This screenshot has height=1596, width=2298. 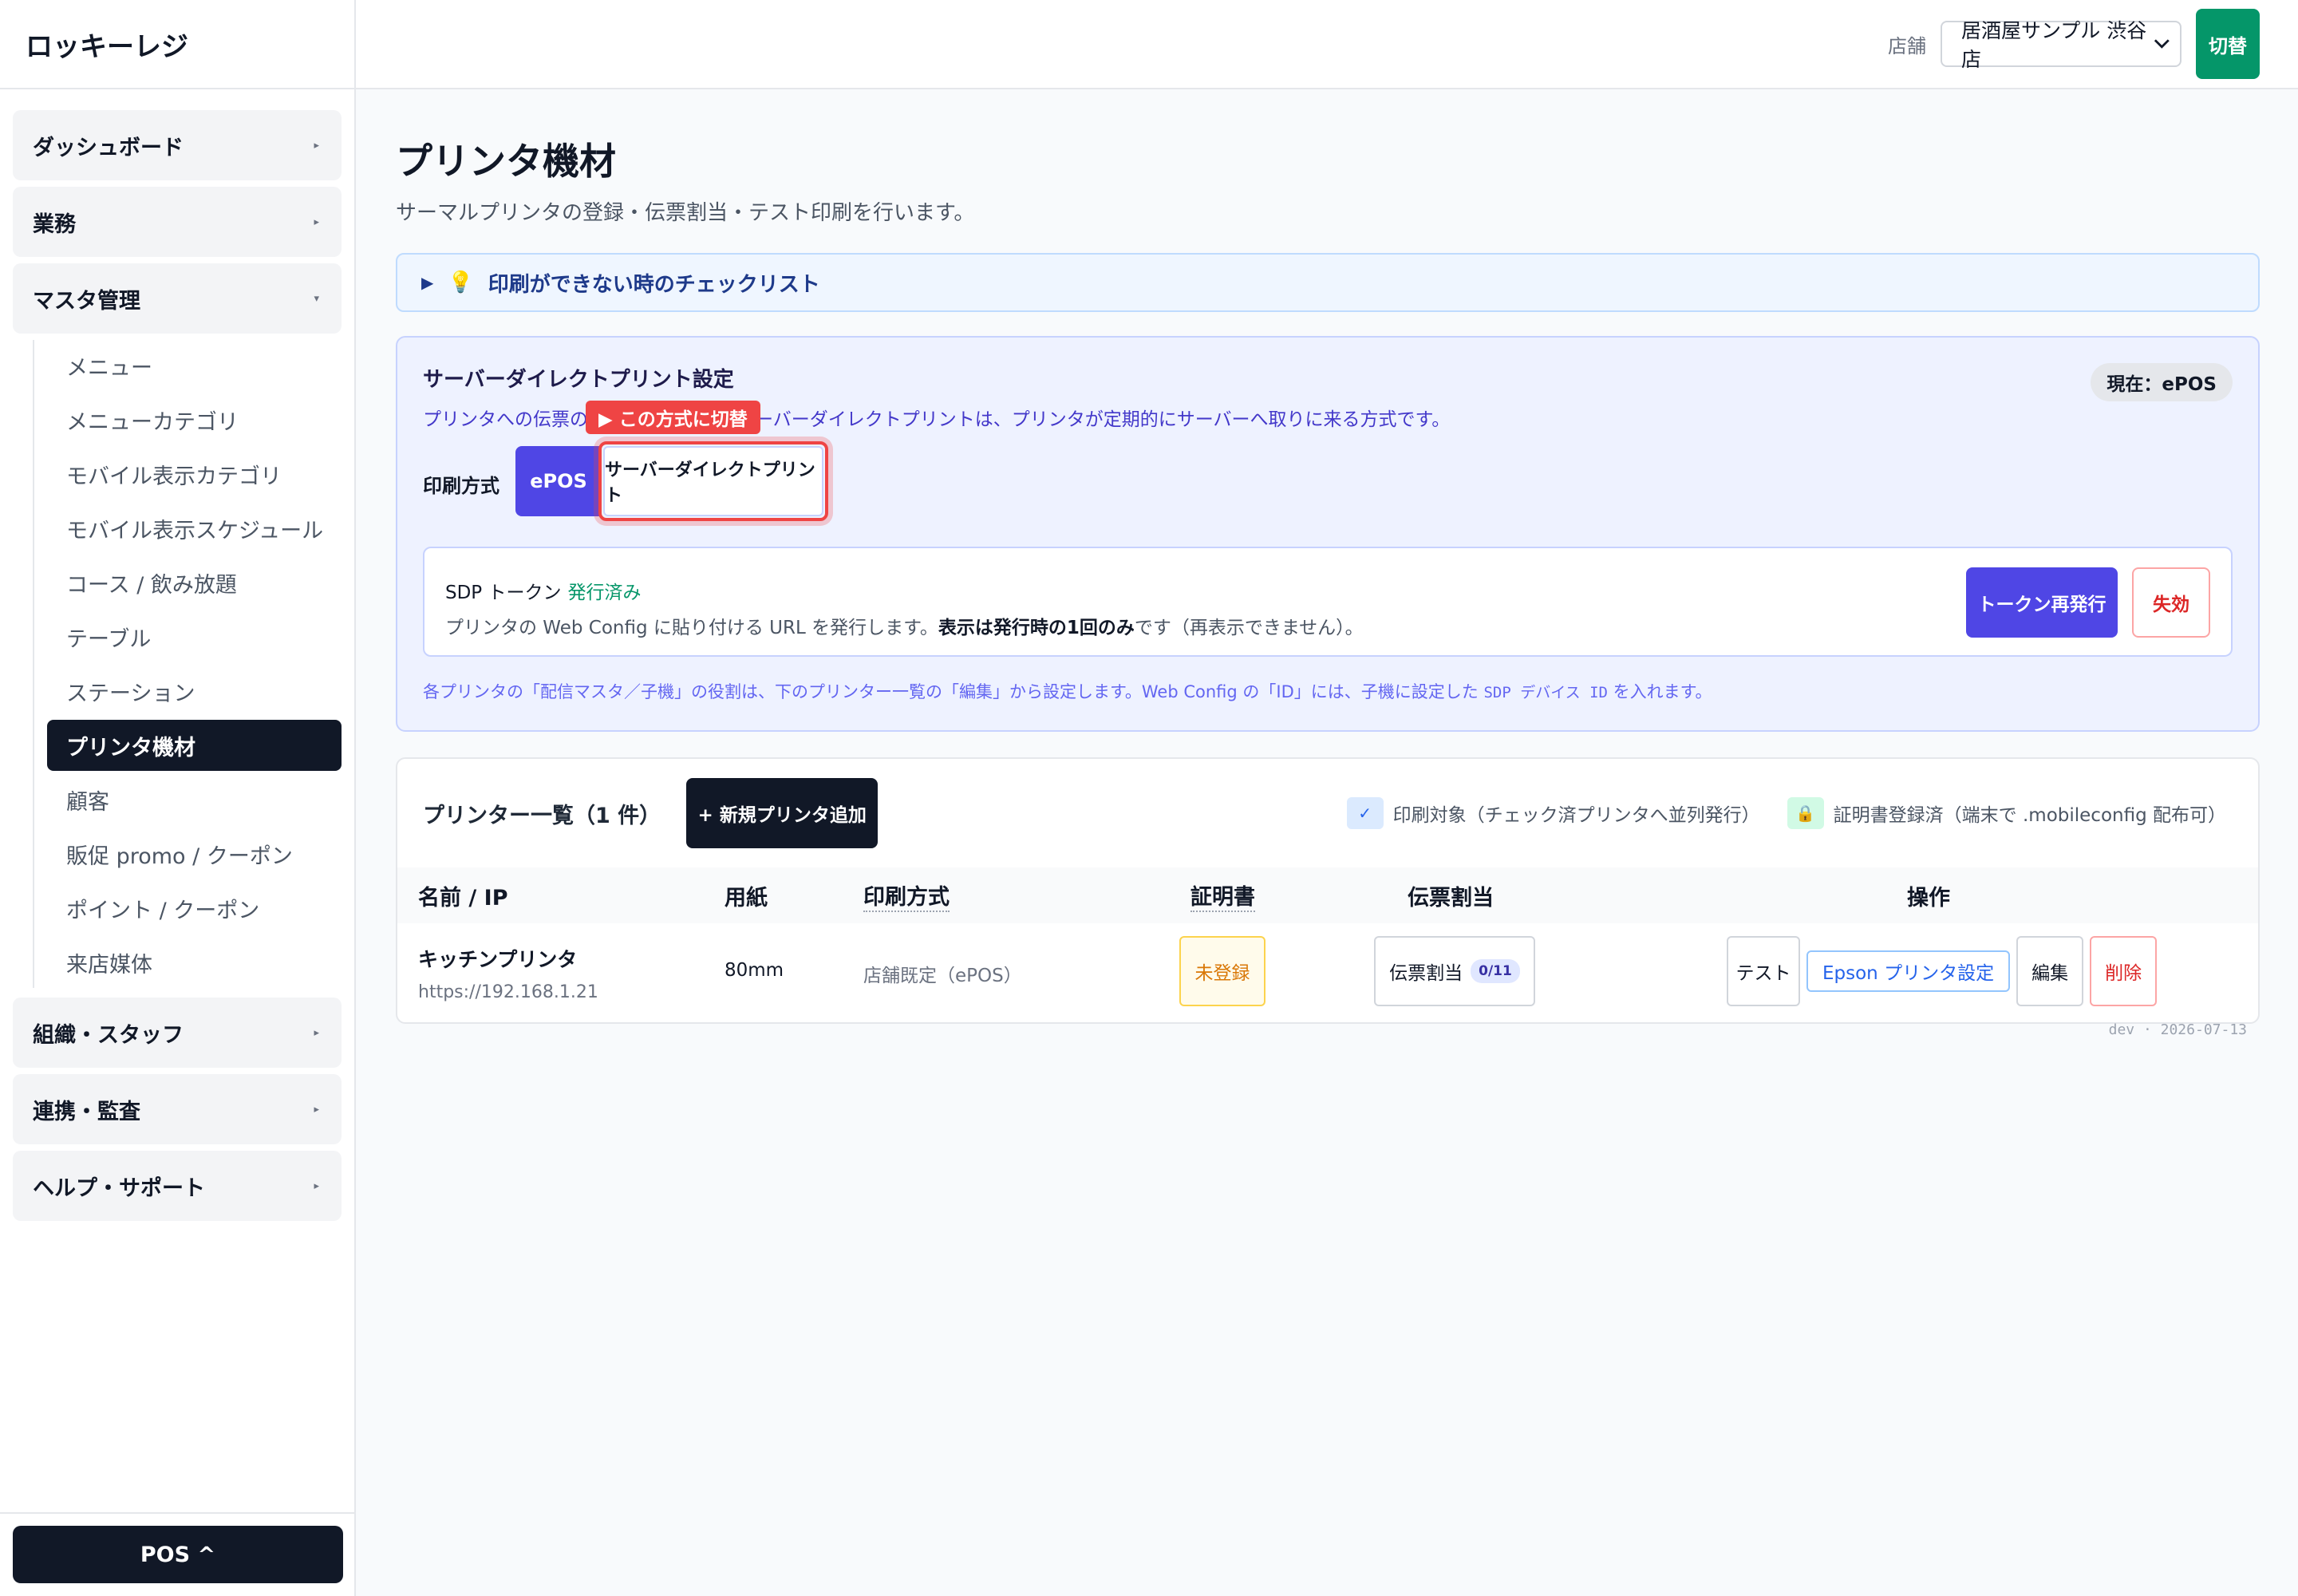 What do you see at coordinates (463, 898) in the screenshot?
I see `col-name-ip: 名前 / IP` at bounding box center [463, 898].